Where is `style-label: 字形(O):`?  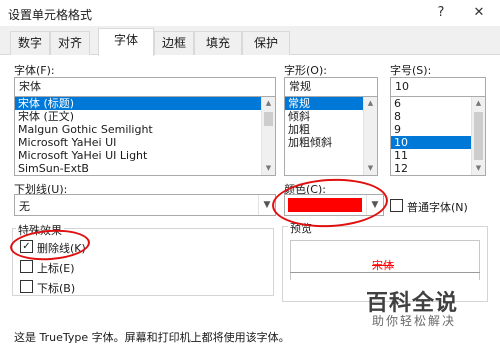
style-label: 字形(O): is located at coordinates (305, 70).